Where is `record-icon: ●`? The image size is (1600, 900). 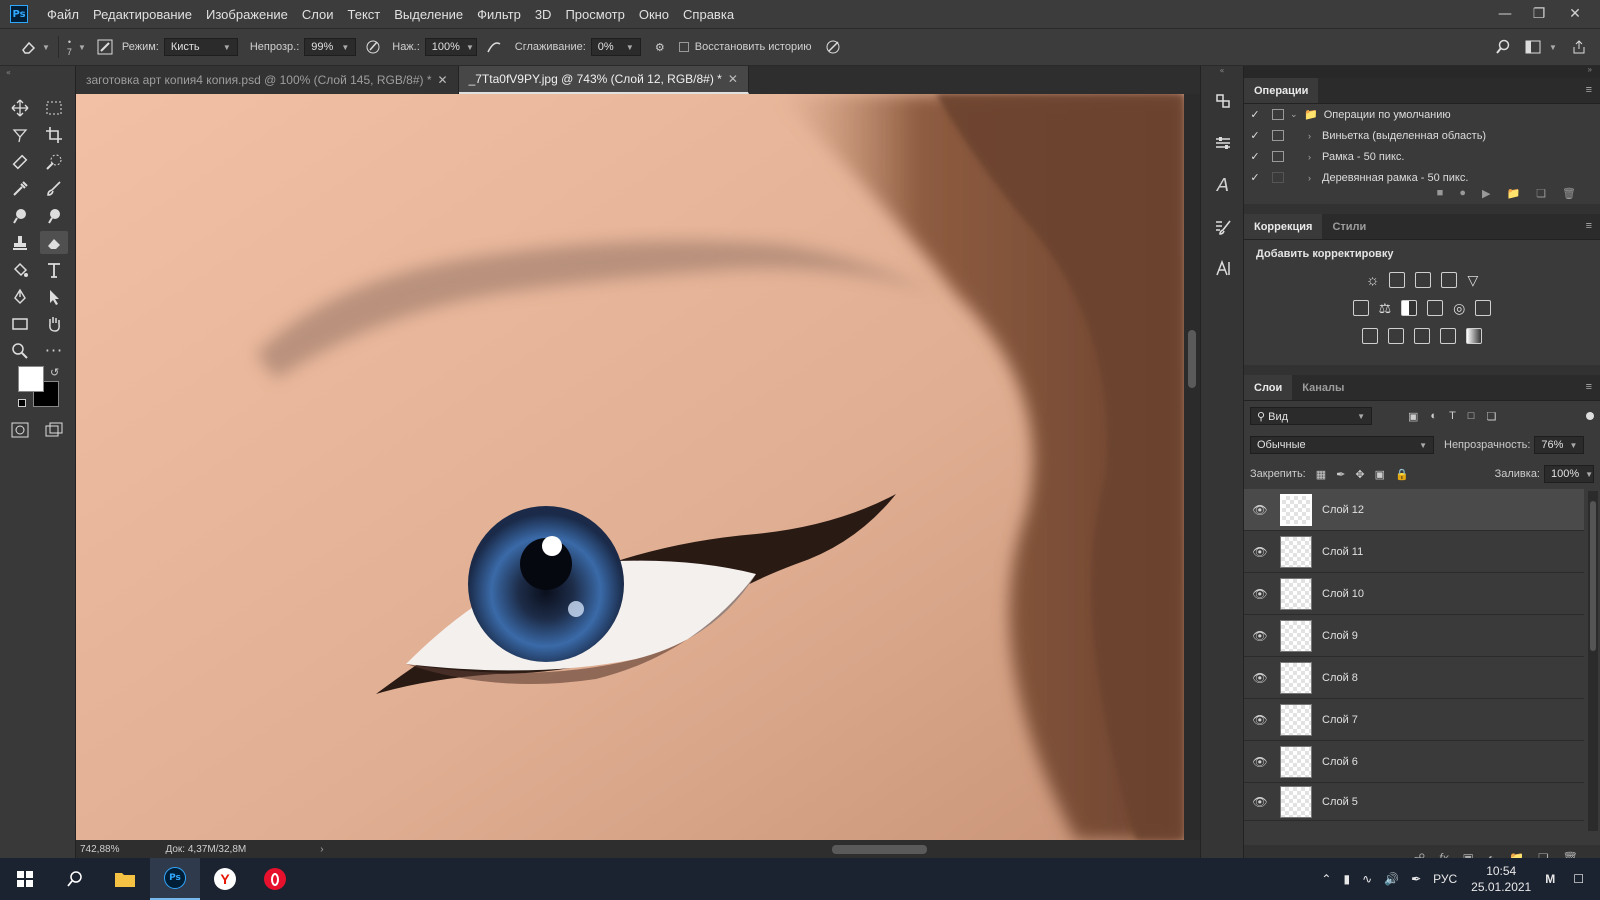
record-icon: ● is located at coordinates (1462, 193).